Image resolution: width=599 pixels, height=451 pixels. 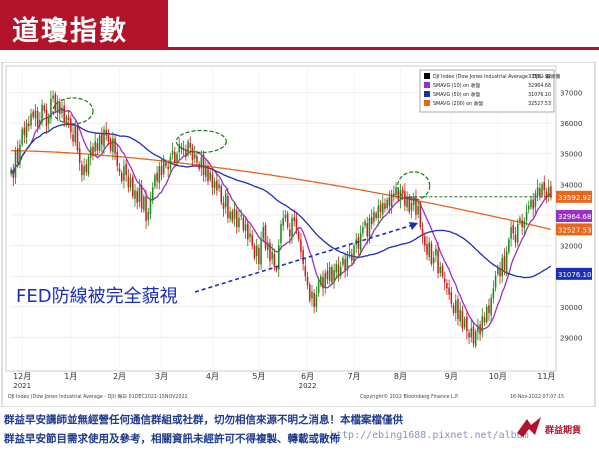 What do you see at coordinates (203, 420) in the screenshot?
I see `disclaimer-line-1: 群益早安講師並無經營任何通信群組或社群，切勿相信來源不明之消息！本檔案檔僅供` at bounding box center [203, 420].